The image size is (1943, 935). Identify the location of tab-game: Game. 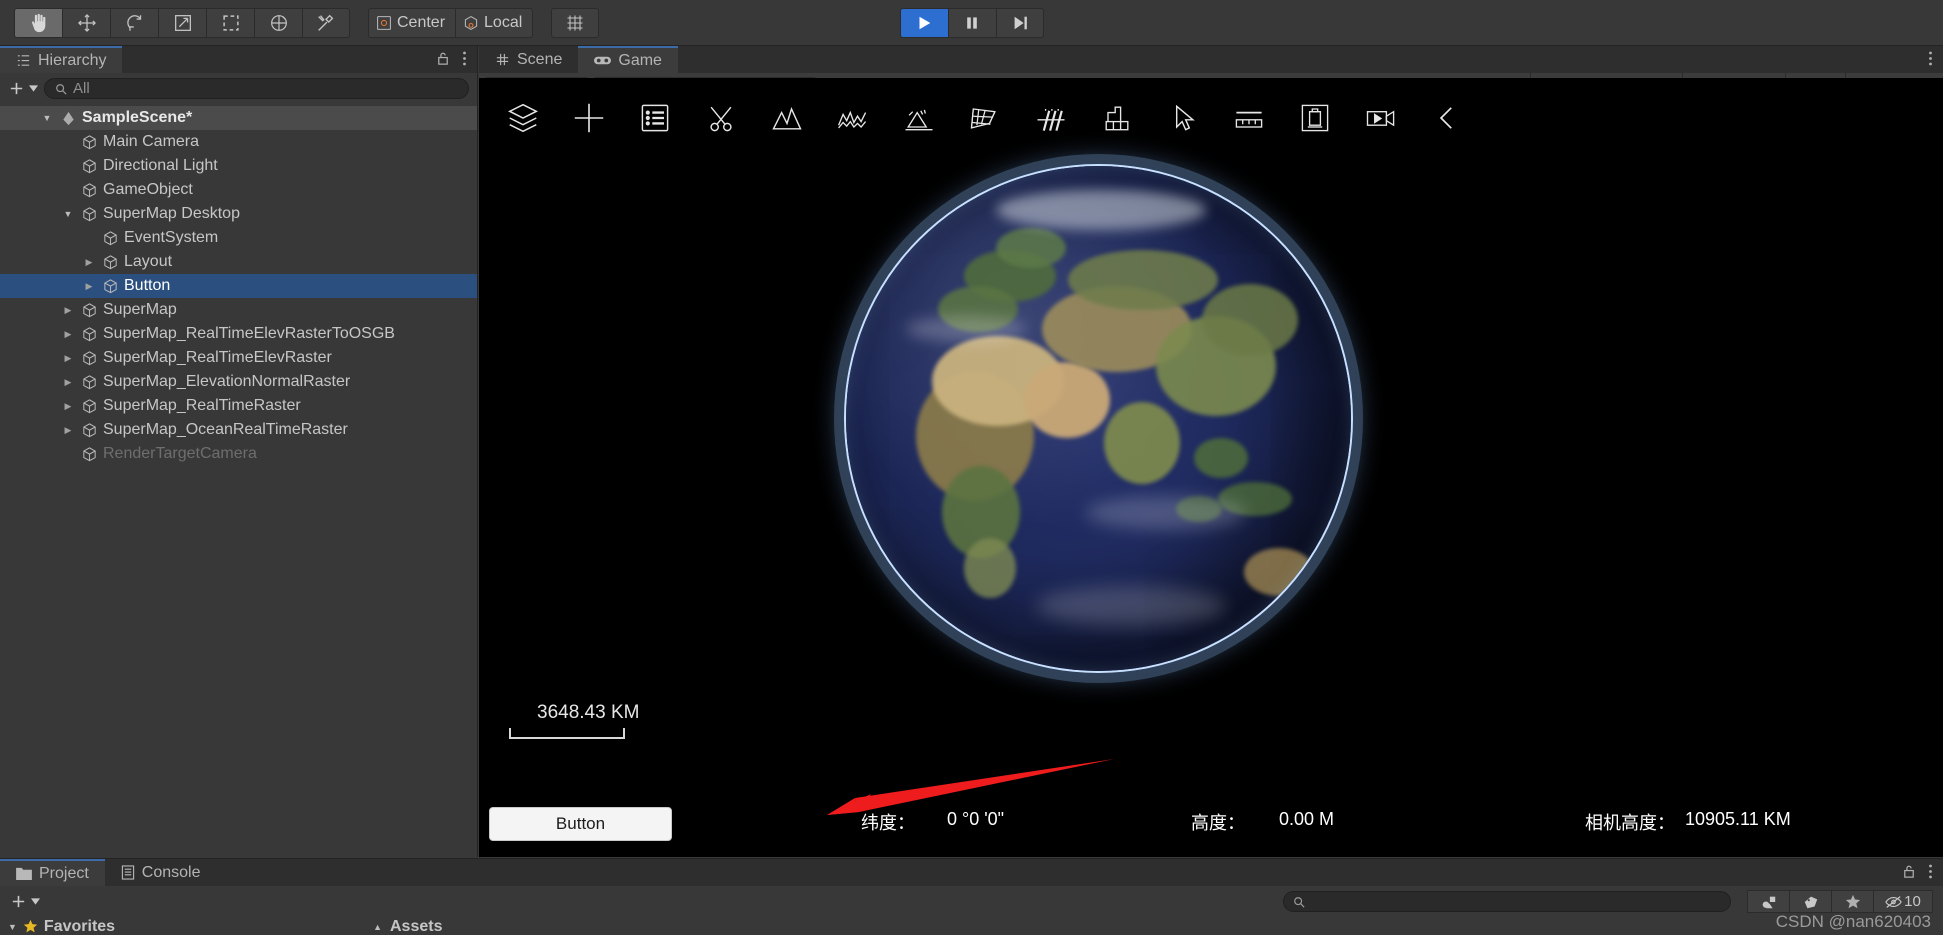
(628, 59).